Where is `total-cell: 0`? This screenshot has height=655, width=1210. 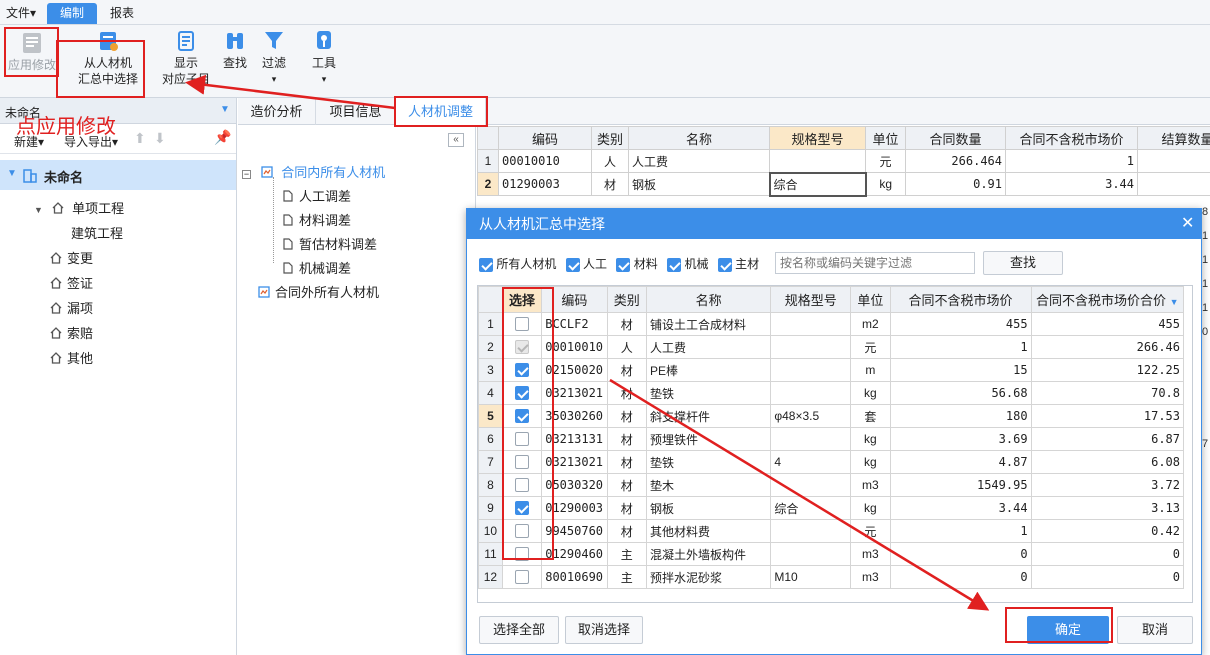
total-cell: 0 is located at coordinates (1107, 554).